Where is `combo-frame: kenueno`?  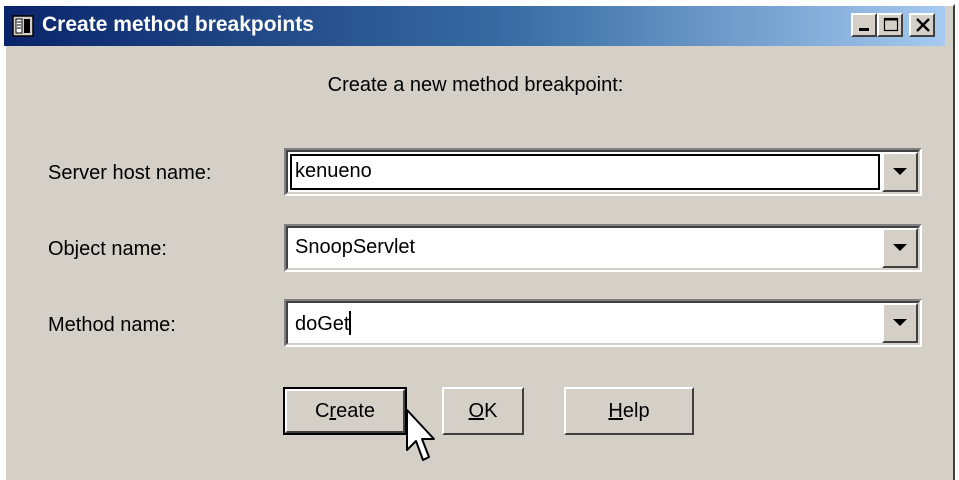
combo-frame: kenueno is located at coordinates (603, 172).